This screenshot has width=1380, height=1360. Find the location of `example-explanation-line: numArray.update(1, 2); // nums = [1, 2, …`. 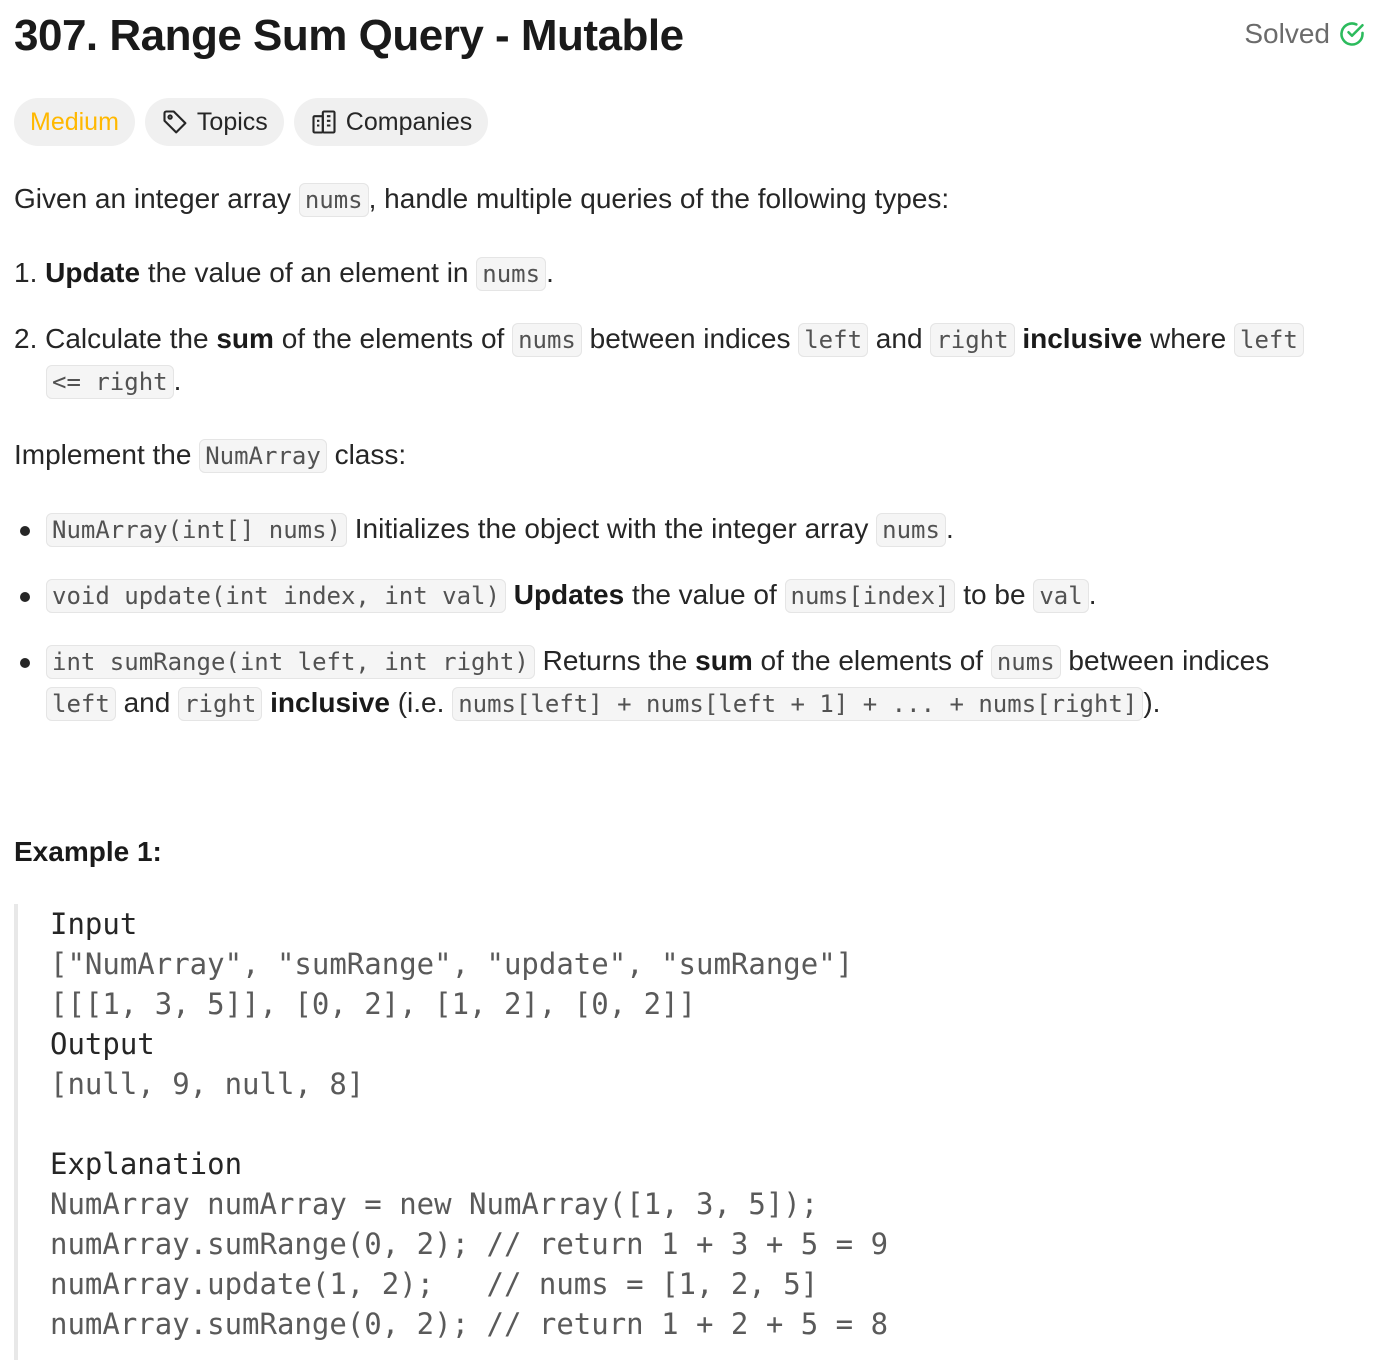

example-explanation-line: numArray.update(1, 2); // nums = [1, 2, … is located at coordinates (434, 1284).